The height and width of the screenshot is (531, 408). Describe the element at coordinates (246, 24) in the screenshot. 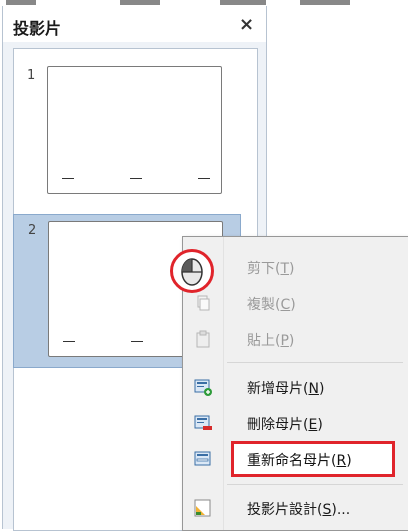

I see `close-icon: ×` at that location.